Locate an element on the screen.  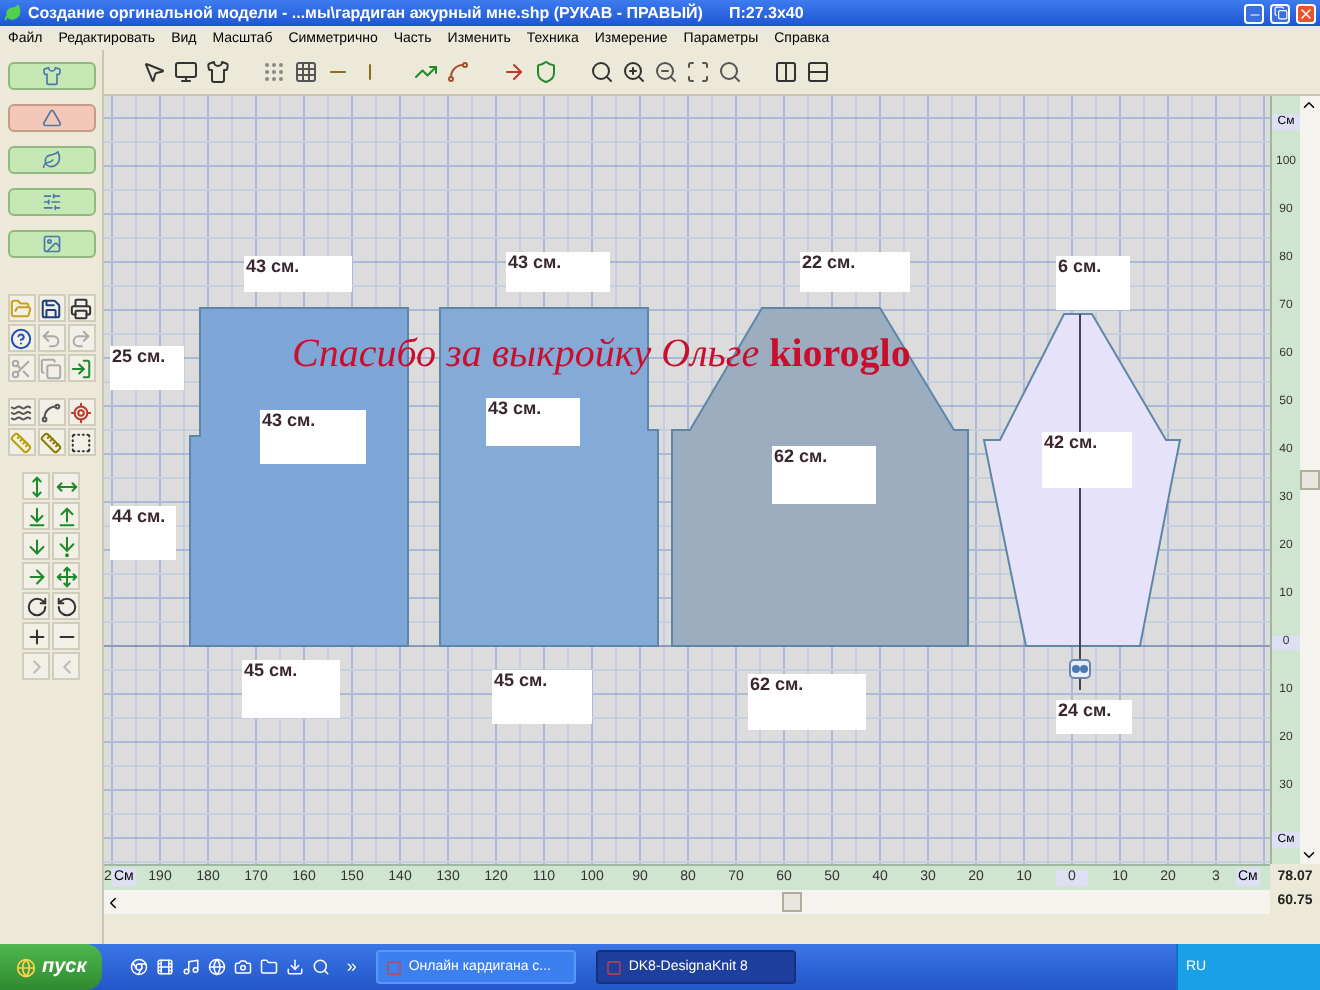
measurement-label: 42 см. is located at coordinates (1087, 460).